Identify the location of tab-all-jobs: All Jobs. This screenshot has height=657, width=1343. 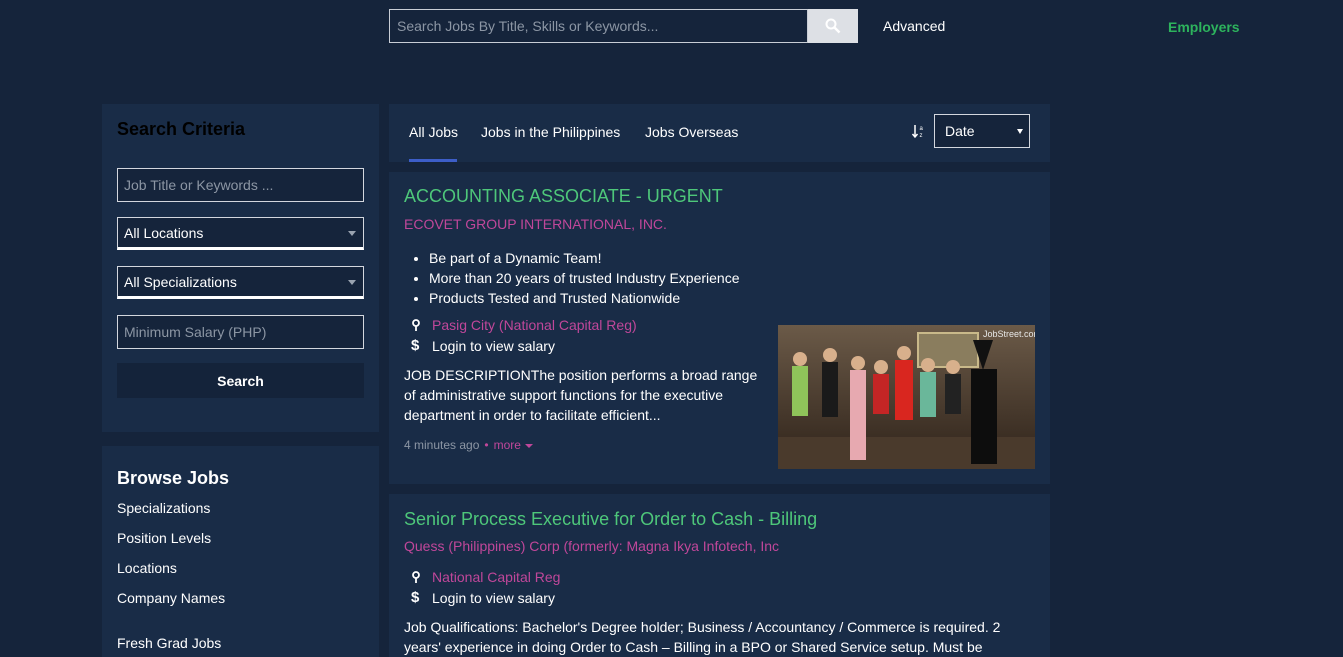
(433, 132).